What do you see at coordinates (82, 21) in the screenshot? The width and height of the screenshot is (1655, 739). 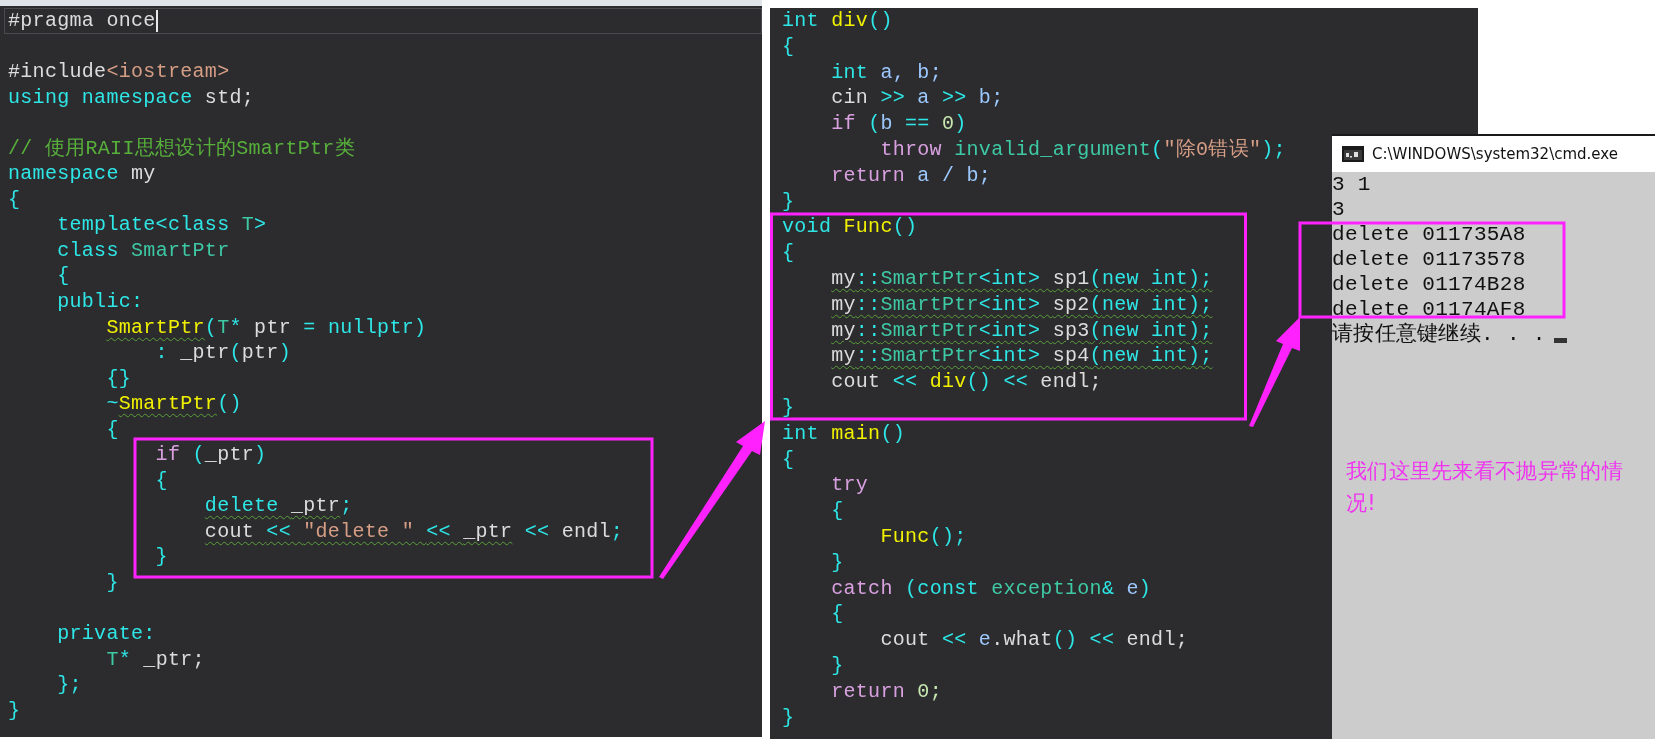 I see `code-line: #pragma once` at bounding box center [82, 21].